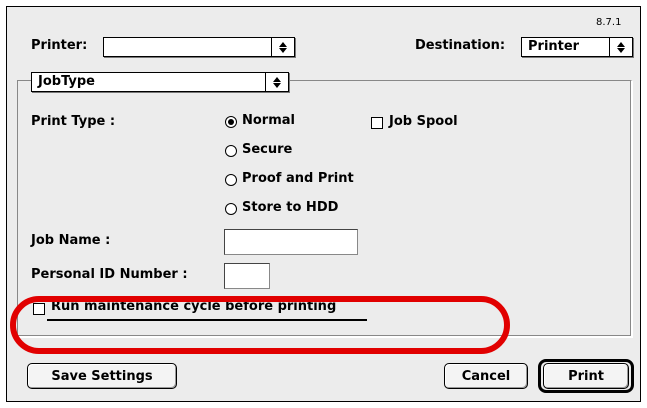  I want to click on save-settings-button: Save Settings, so click(102, 376).